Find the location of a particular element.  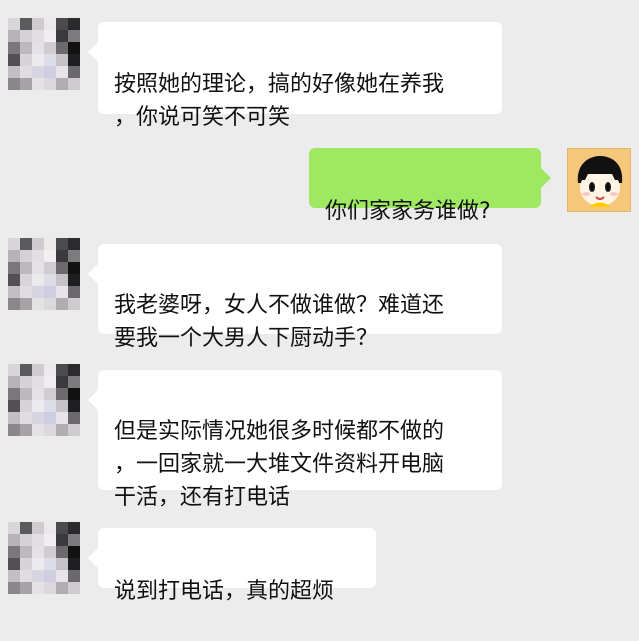

message-text: 说到打电话，真的超烦 is located at coordinates (224, 591).